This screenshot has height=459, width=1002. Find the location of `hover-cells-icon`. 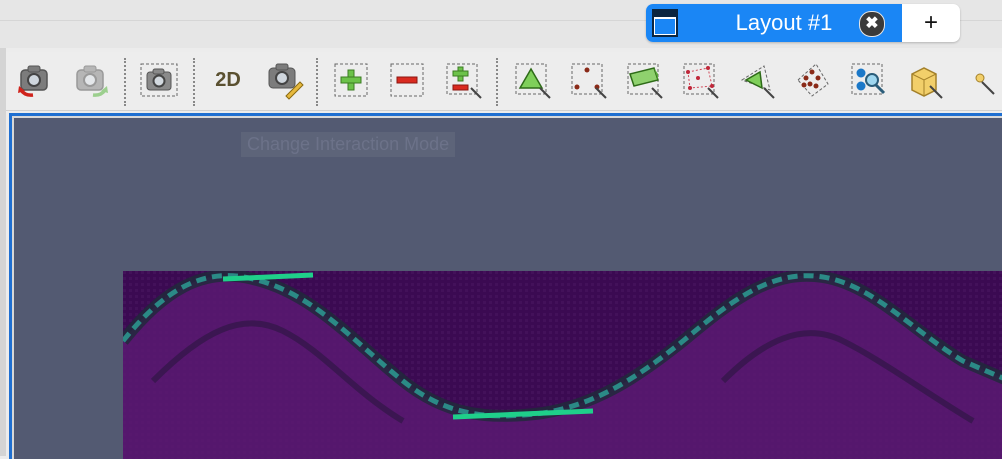

hover-cells-icon is located at coordinates (924, 80).